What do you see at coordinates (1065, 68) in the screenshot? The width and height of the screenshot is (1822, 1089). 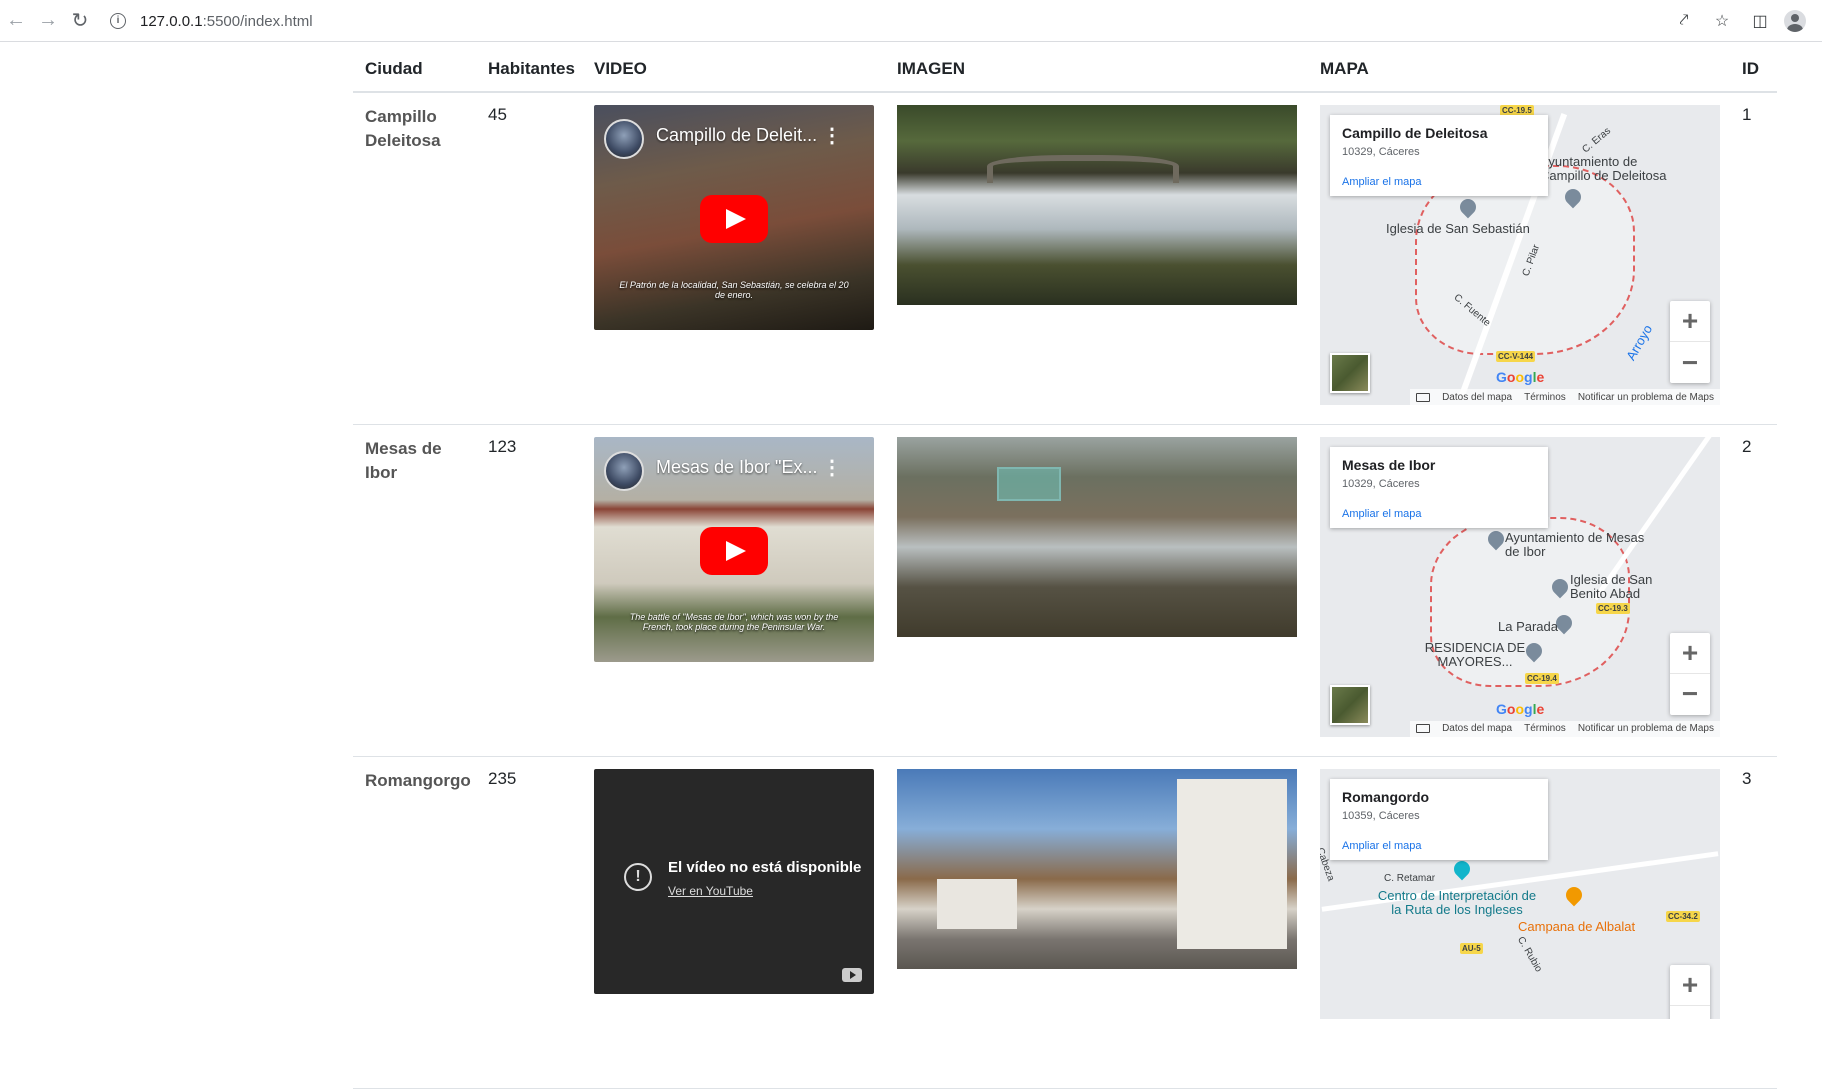 I see `table-header-row: Ciudad Habitantes VIDEO IMAGEN MAPA ID` at bounding box center [1065, 68].